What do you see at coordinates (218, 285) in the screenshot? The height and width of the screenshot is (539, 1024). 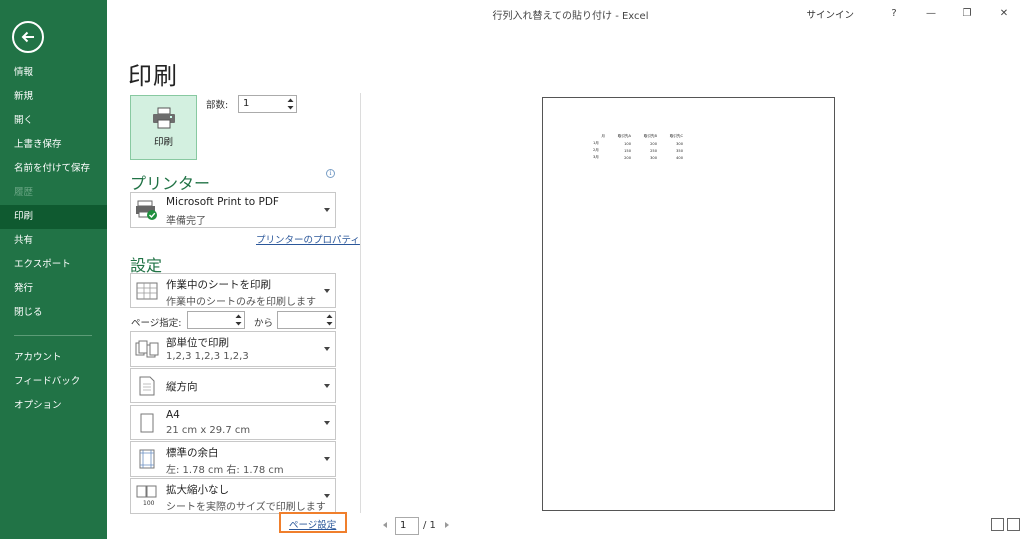 I see `print-what-title: 作業中のシートを印刷` at bounding box center [218, 285].